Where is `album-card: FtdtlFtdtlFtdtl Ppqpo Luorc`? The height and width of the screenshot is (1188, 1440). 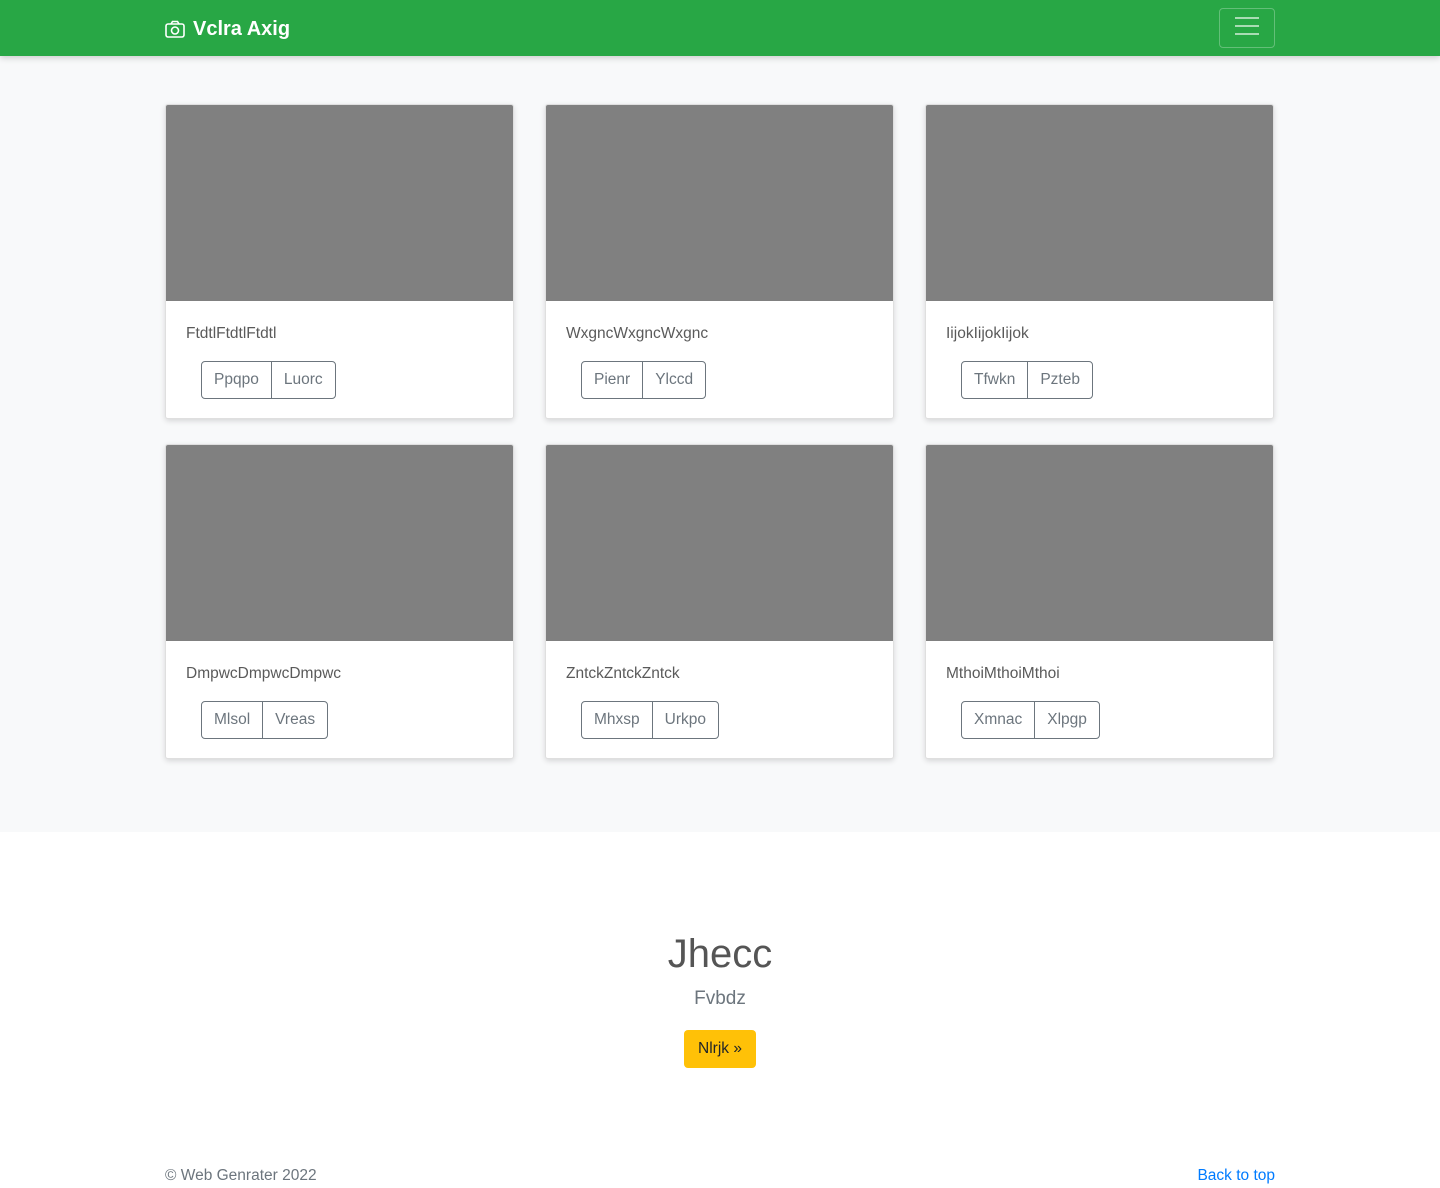 album-card: FtdtlFtdtlFtdtl Ppqpo Luorc is located at coordinates (339, 261).